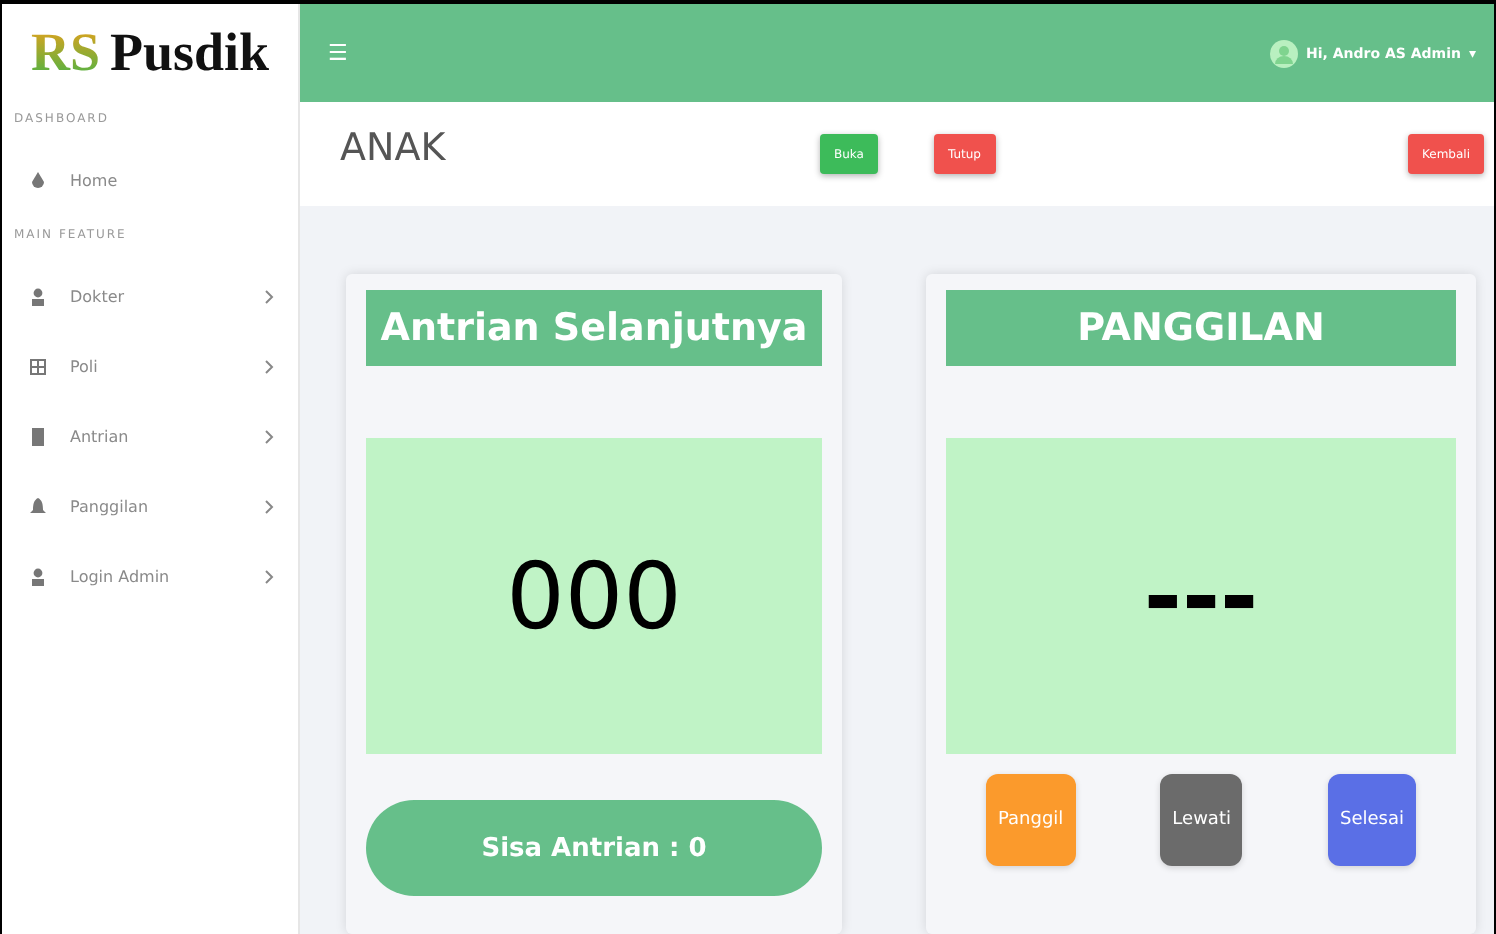  What do you see at coordinates (1201, 820) in the screenshot?
I see `call-action-button: Lewati` at bounding box center [1201, 820].